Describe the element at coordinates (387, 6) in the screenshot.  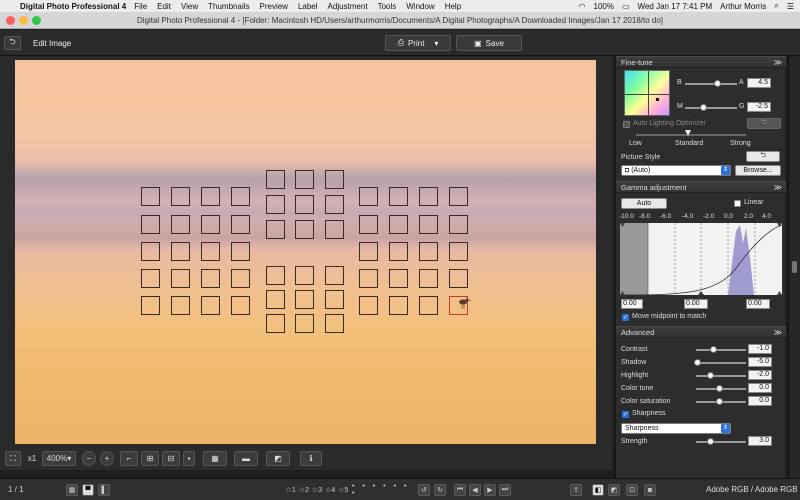
I see `menu-tools: Tools` at that location.